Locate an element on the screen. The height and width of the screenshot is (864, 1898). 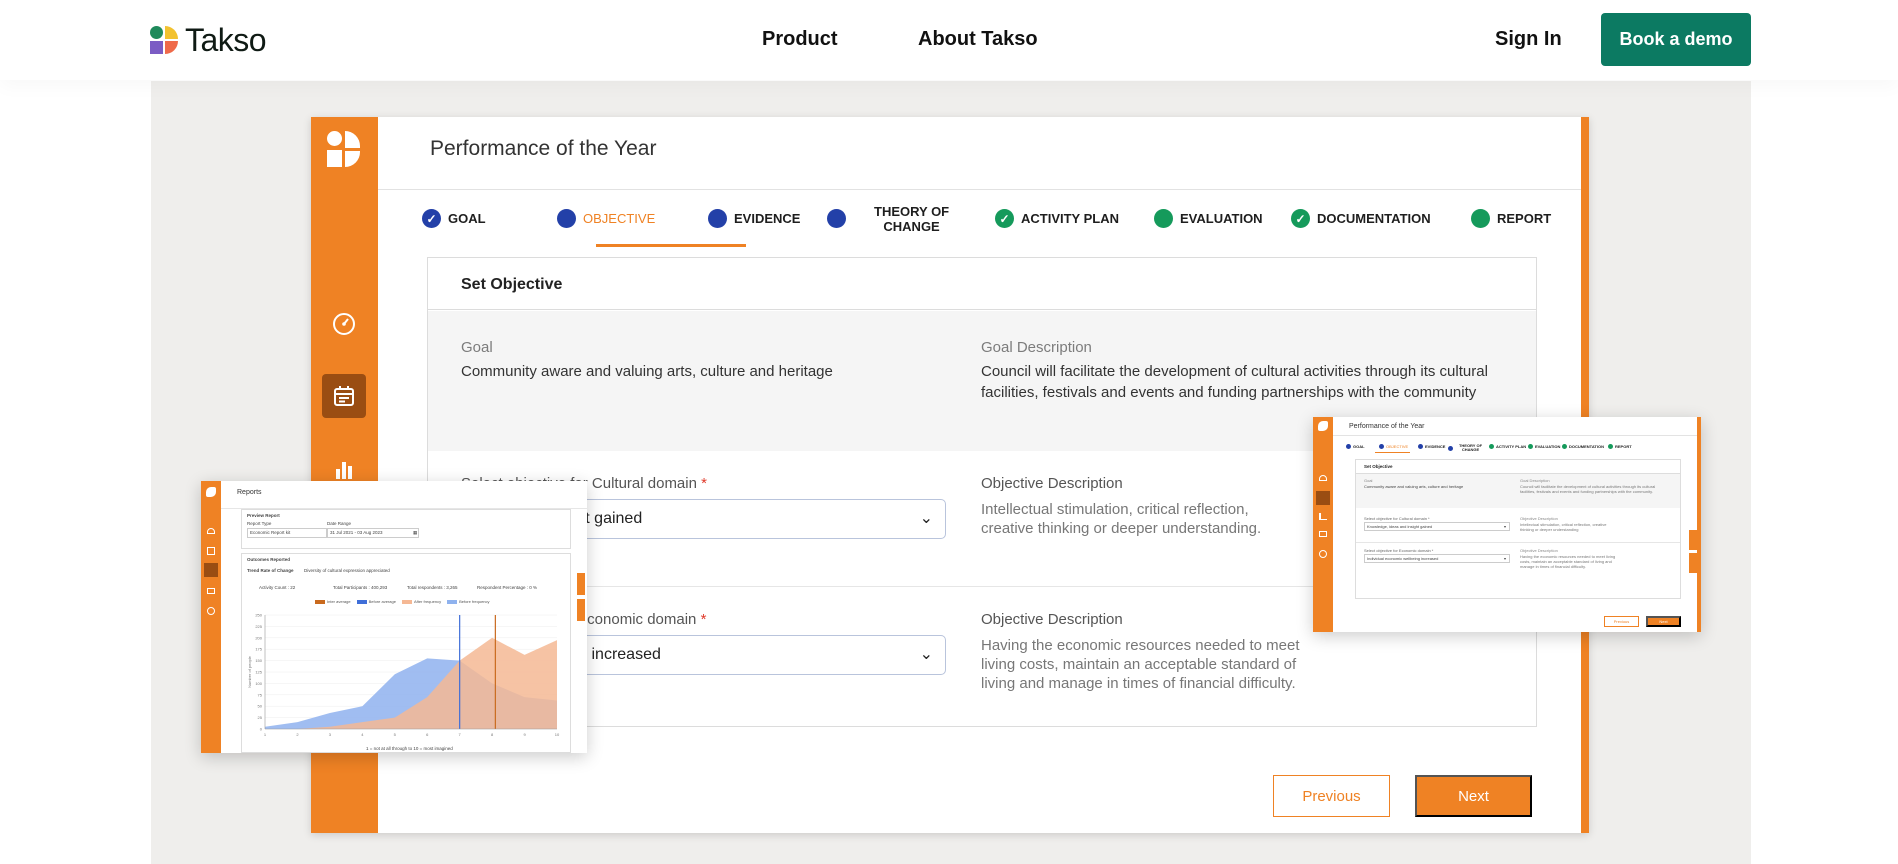
x-tick-label: 7 is located at coordinates (460, 734).